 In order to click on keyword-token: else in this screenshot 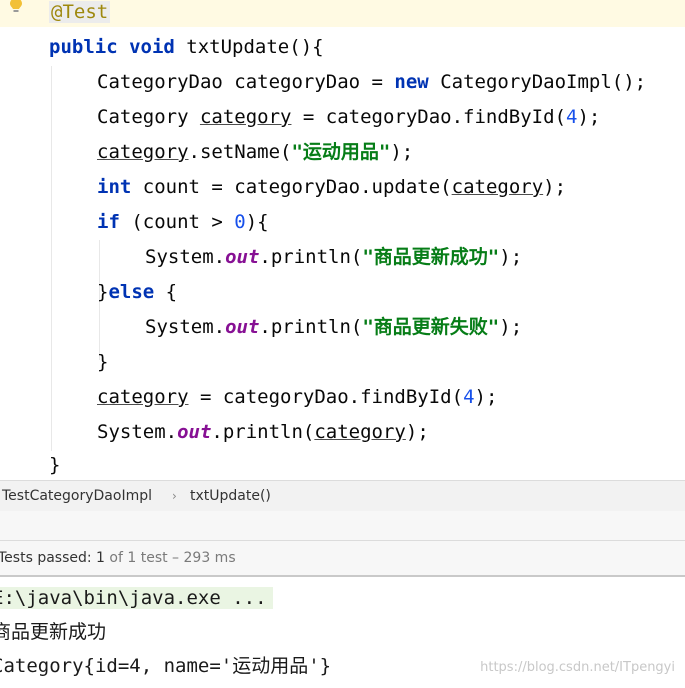, I will do `click(131, 292)`.